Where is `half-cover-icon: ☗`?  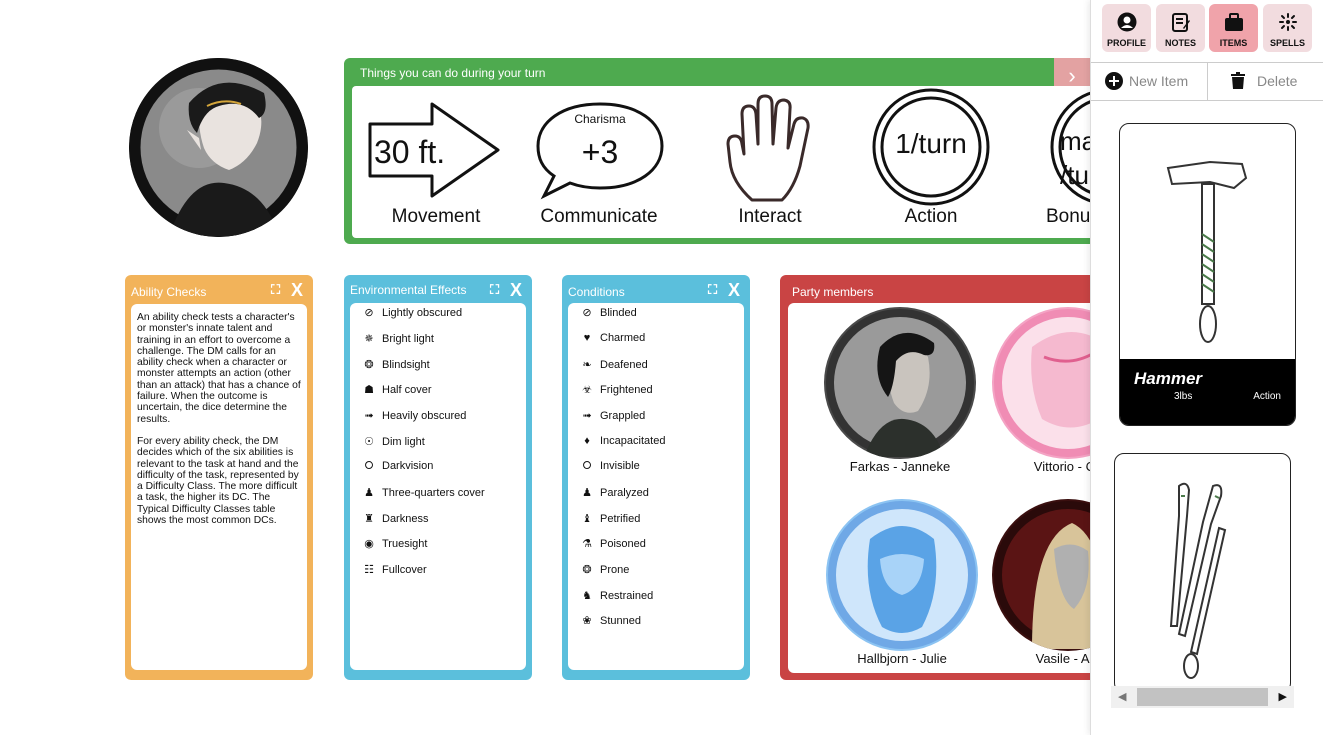
half-cover-icon: ☗ is located at coordinates (369, 390).